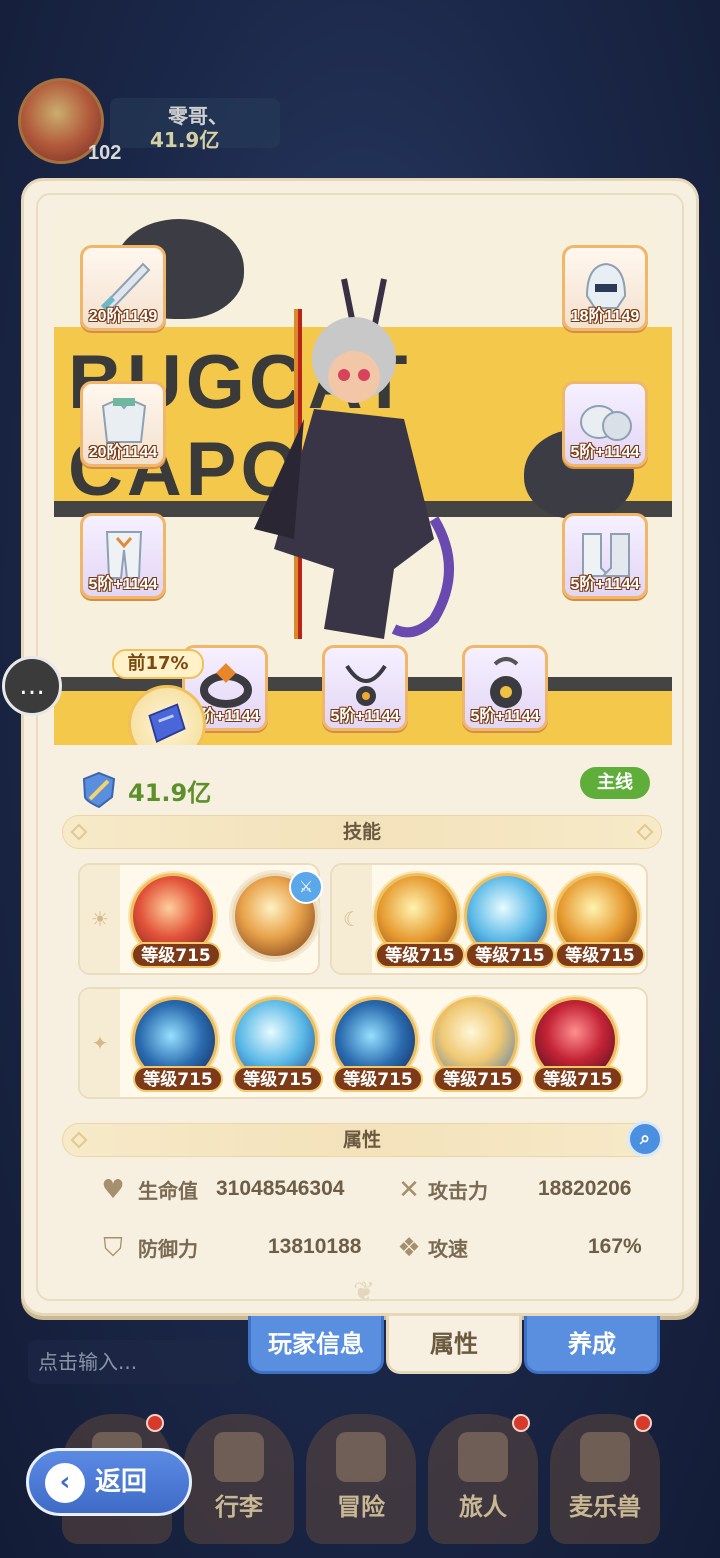 The image size is (720, 1558). What do you see at coordinates (105, 153) in the screenshot?
I see `player-level: 102` at bounding box center [105, 153].